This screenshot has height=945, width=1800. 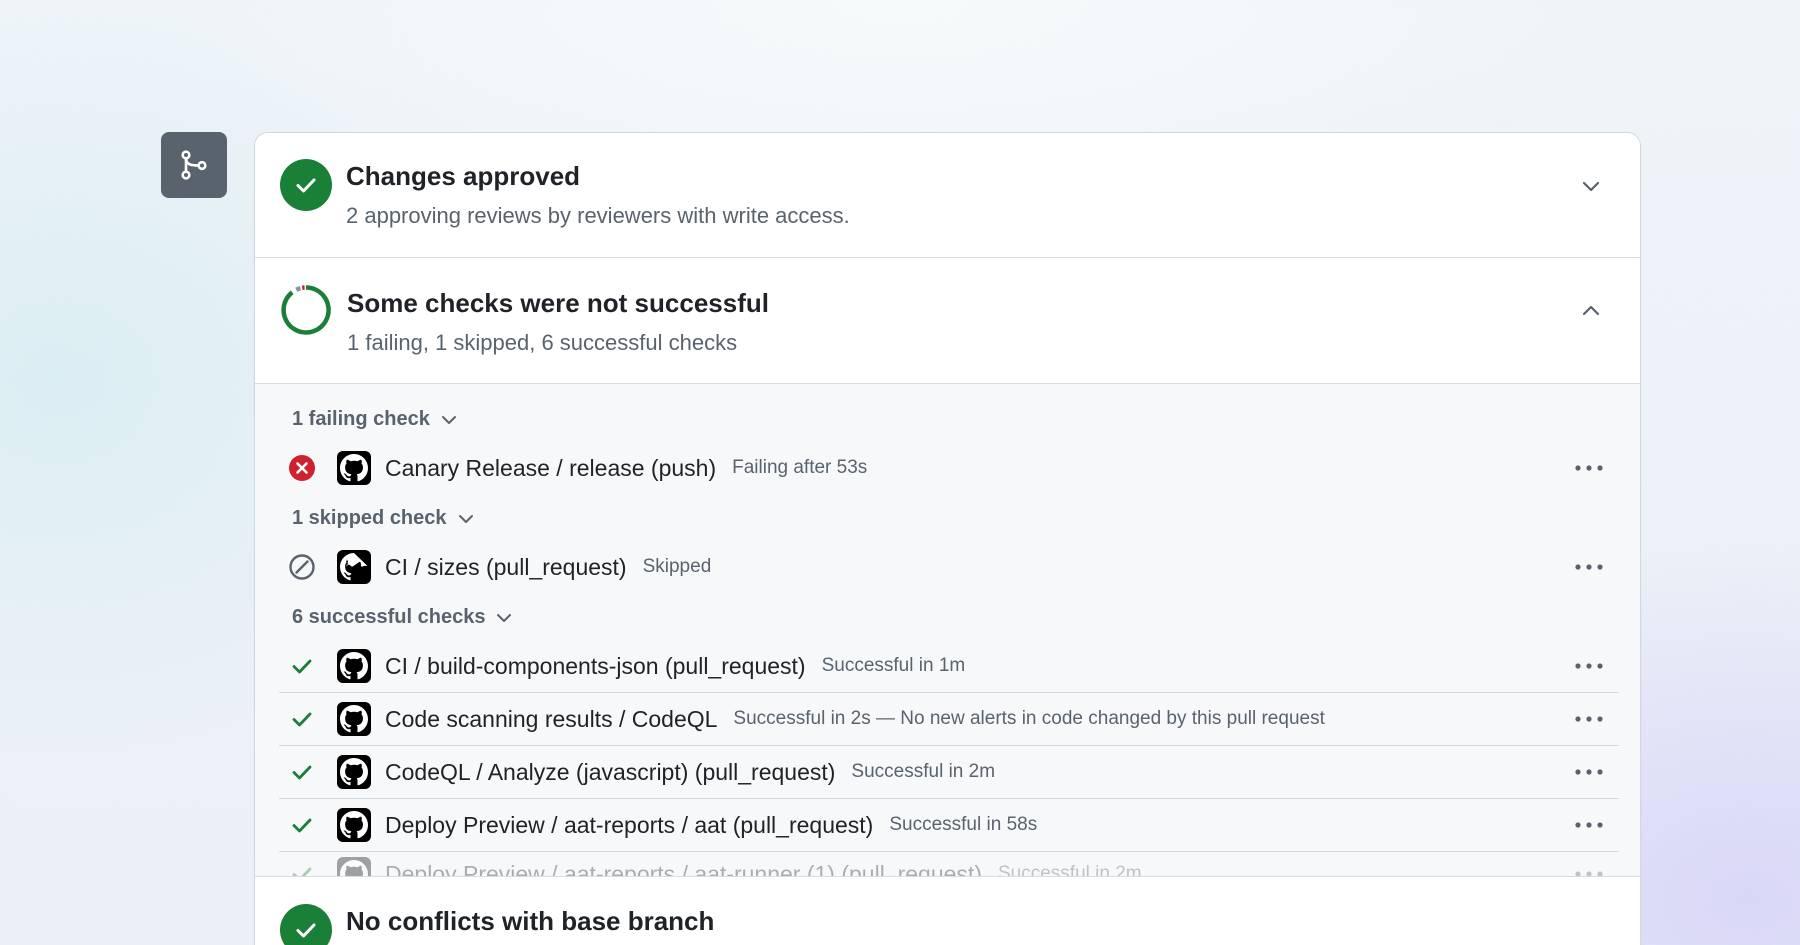 I want to click on conflicts-title: No conflicts with base branch, so click(x=530, y=921).